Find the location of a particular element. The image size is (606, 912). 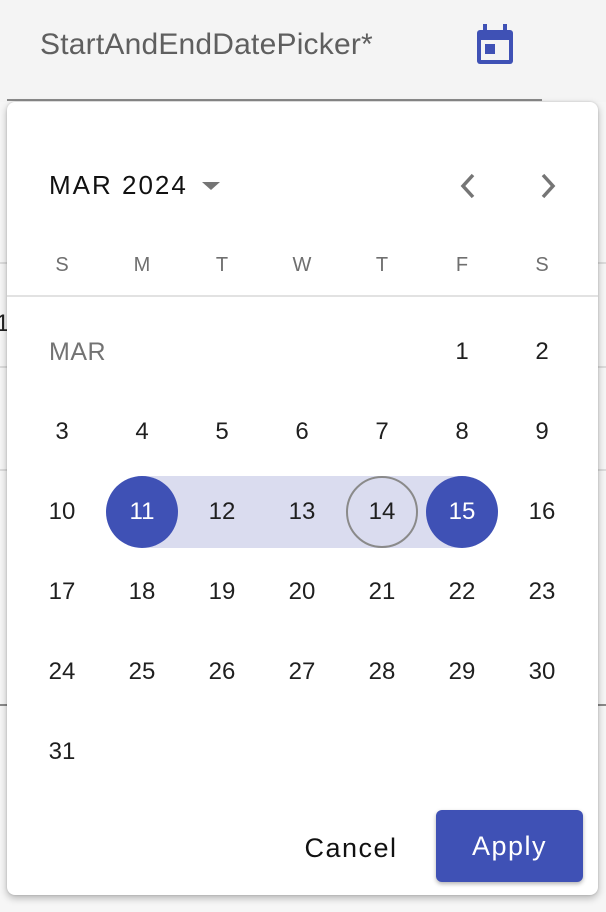

day-cell: 20 is located at coordinates (302, 592).